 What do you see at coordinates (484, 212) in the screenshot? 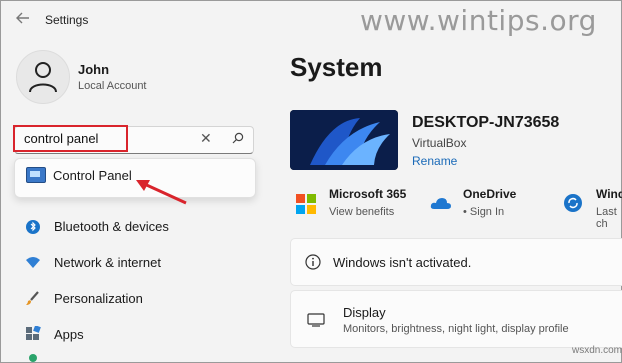
I see `quick-tile-subtitle: • Sign In` at bounding box center [484, 212].